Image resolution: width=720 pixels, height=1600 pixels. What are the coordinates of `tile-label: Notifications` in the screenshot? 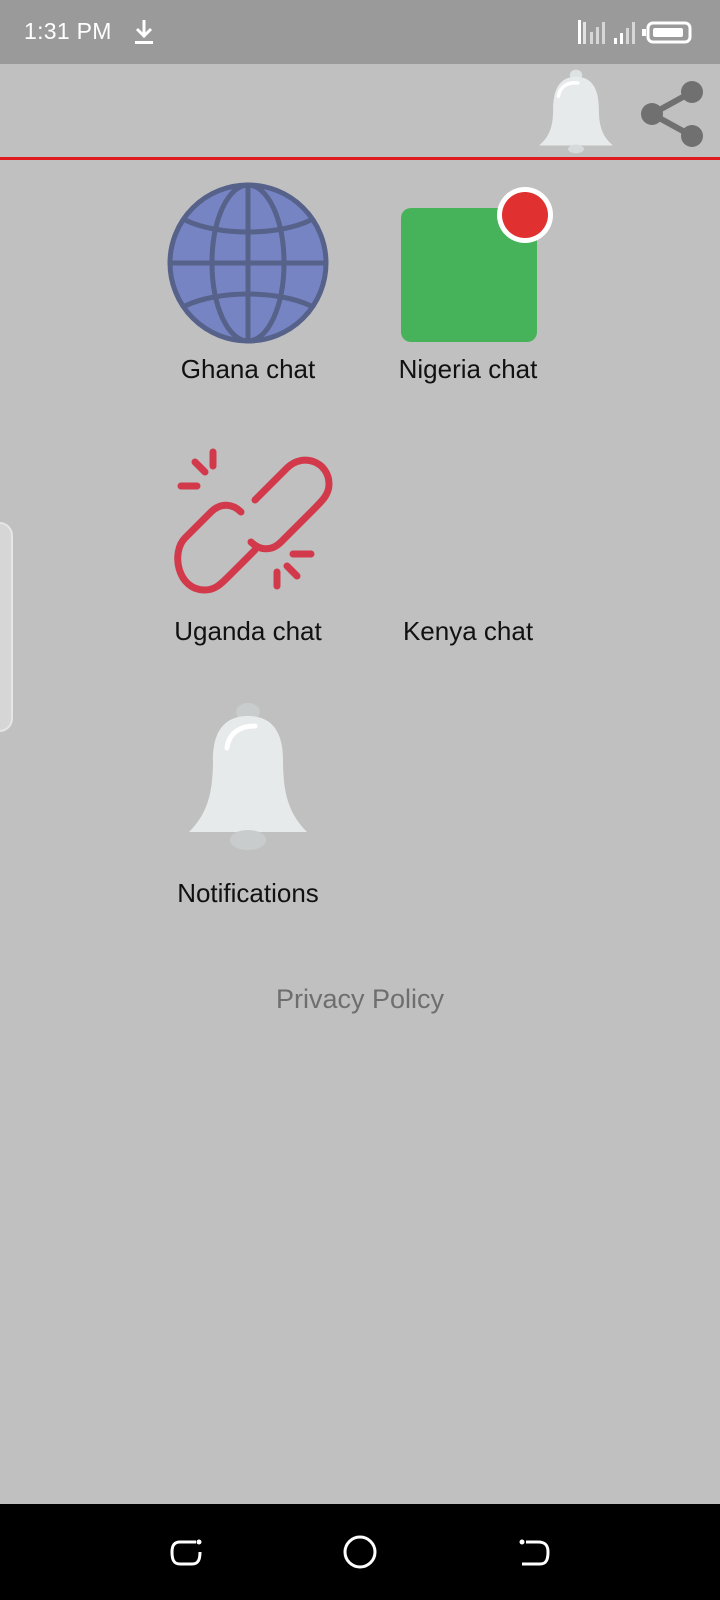 It's located at (248, 893).